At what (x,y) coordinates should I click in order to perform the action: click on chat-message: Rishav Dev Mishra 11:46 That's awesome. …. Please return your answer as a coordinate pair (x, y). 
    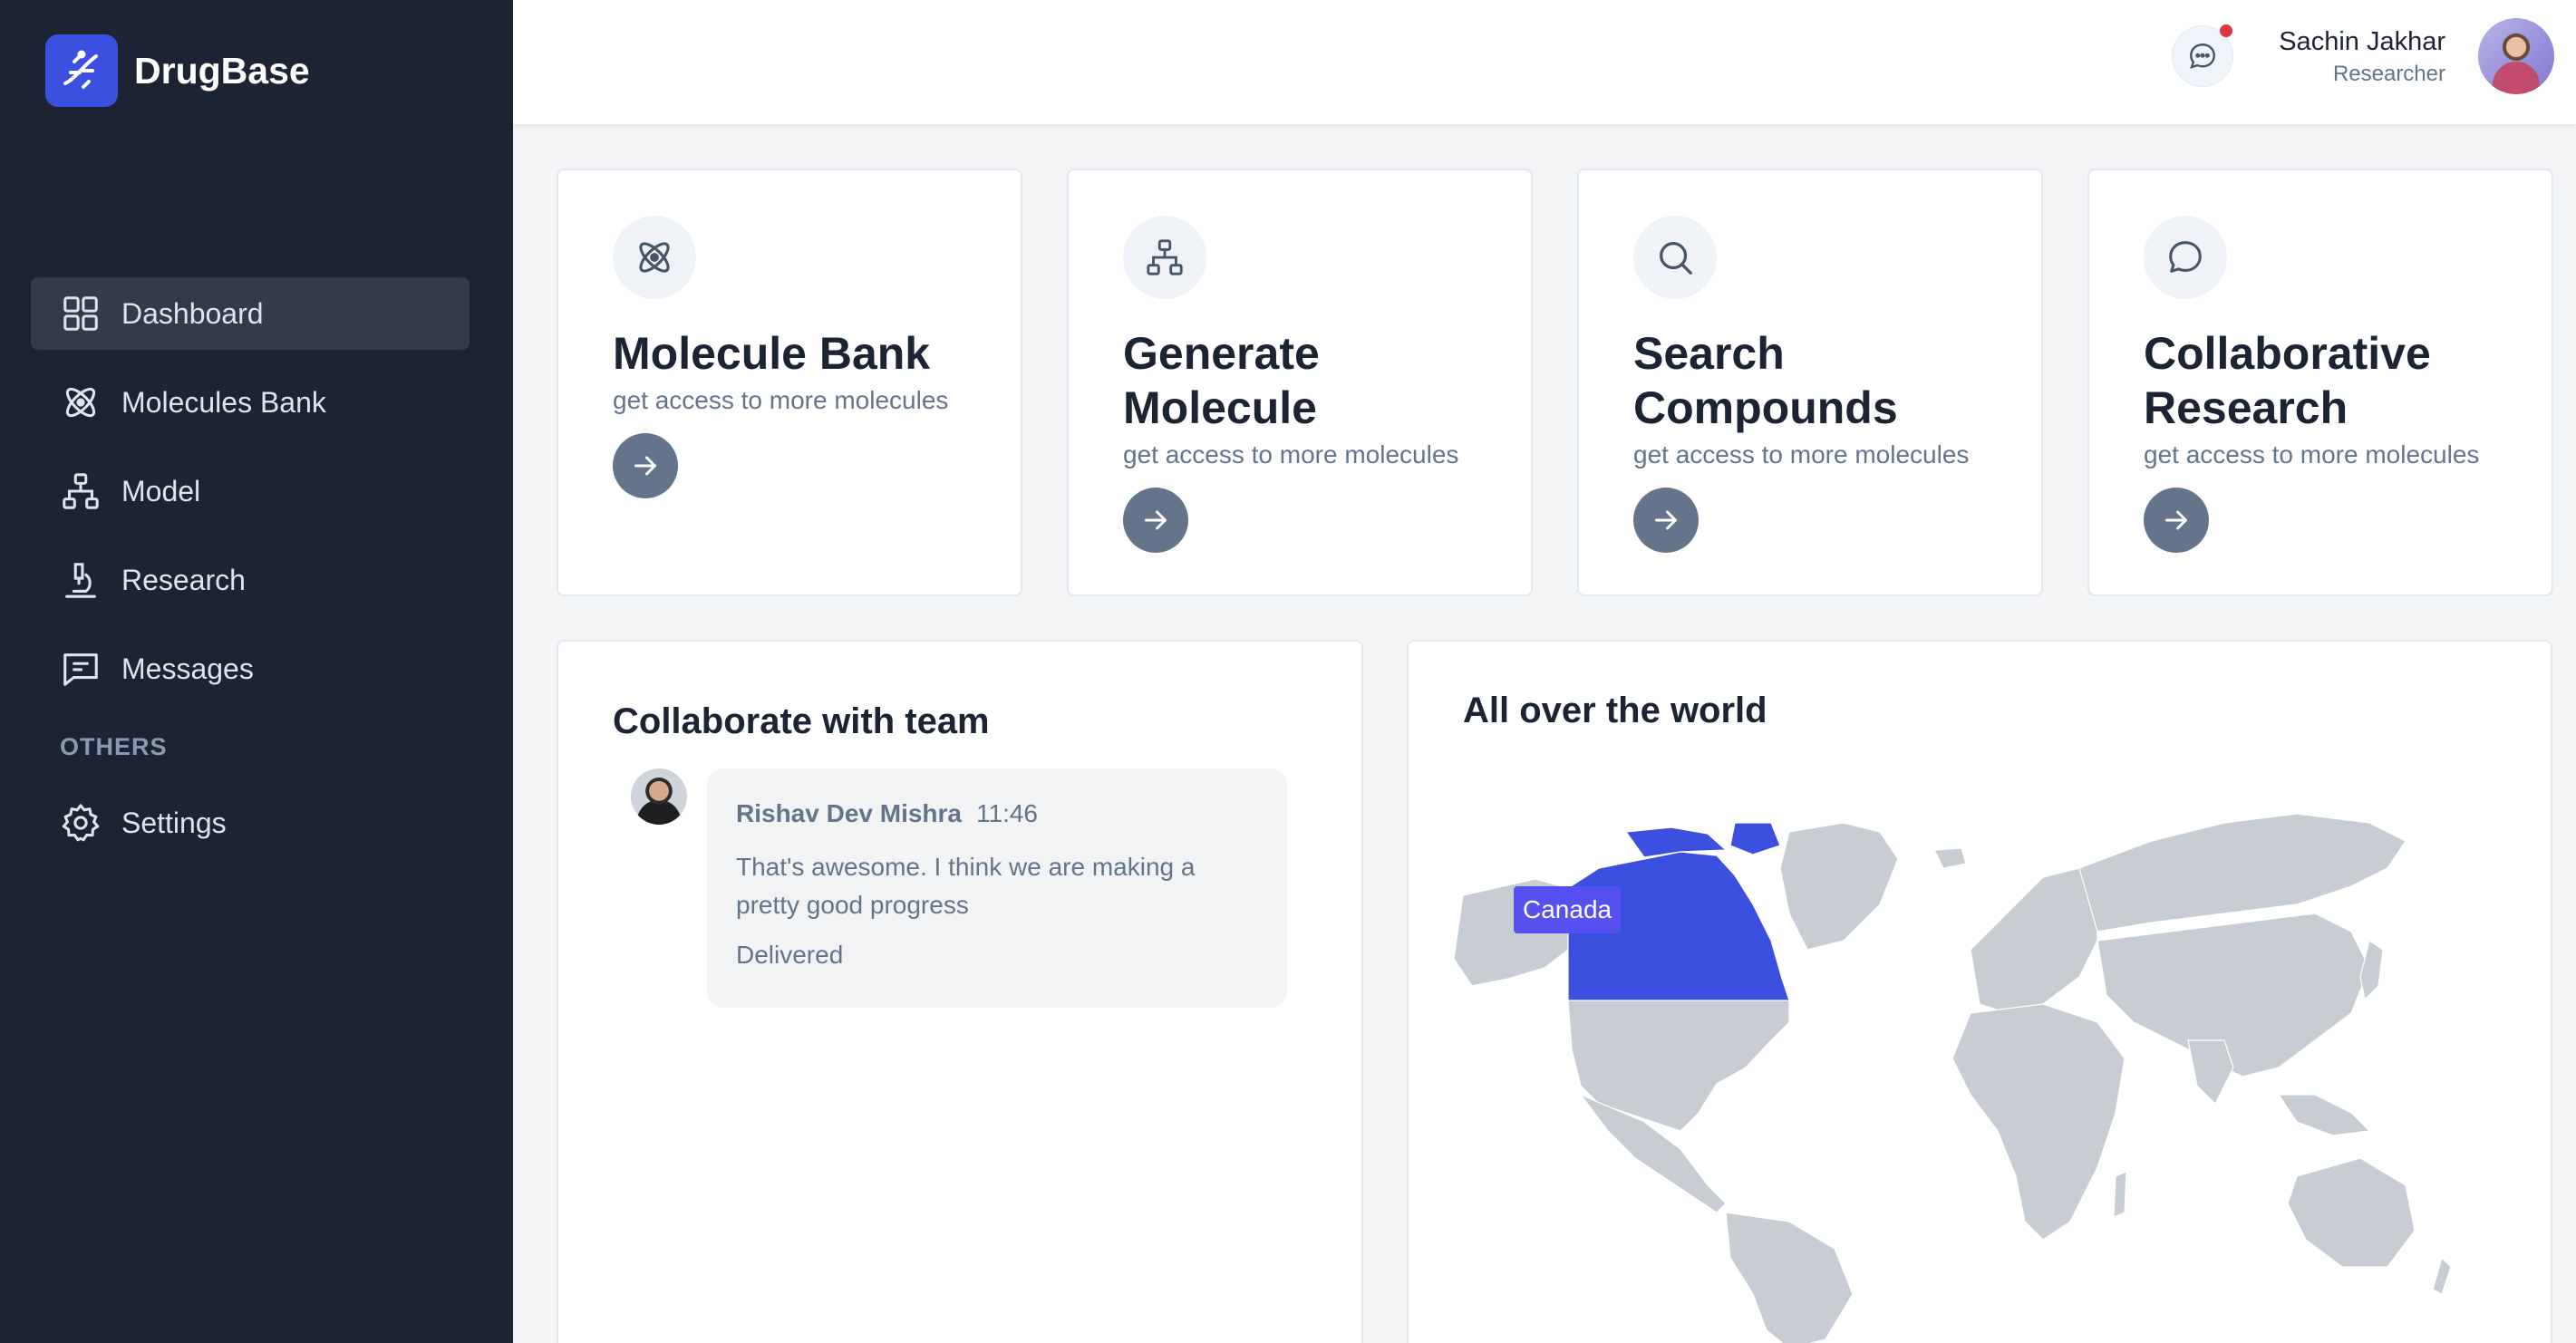
    Looking at the image, I should click on (997, 888).